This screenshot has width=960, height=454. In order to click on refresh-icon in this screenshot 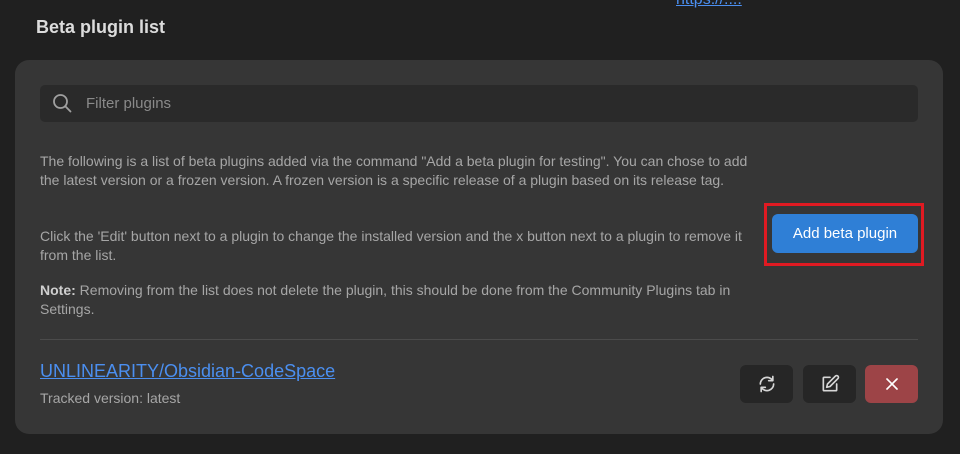, I will do `click(766, 384)`.